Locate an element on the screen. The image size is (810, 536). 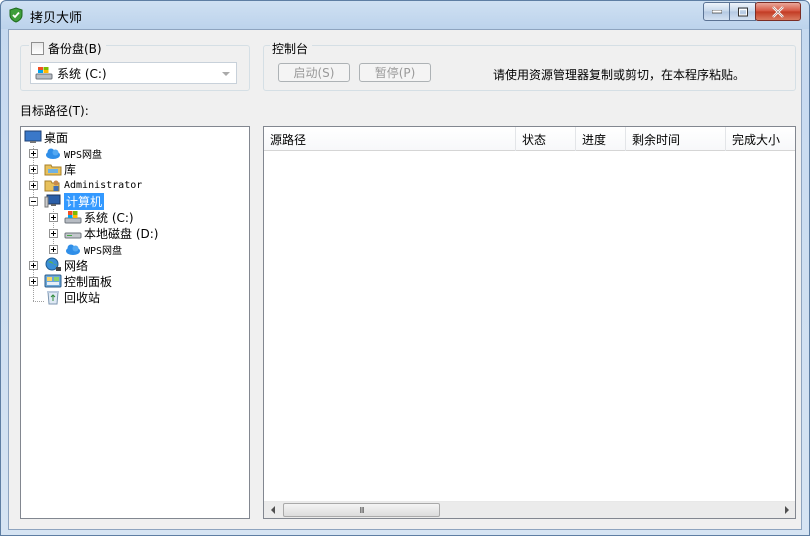
tree-item-wps-cloud-2: WPS网盘 is located at coordinates (93, 249).